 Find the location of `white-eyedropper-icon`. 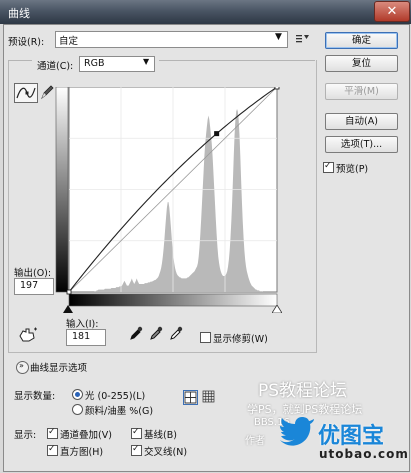

white-eyedropper-icon is located at coordinates (176, 333).